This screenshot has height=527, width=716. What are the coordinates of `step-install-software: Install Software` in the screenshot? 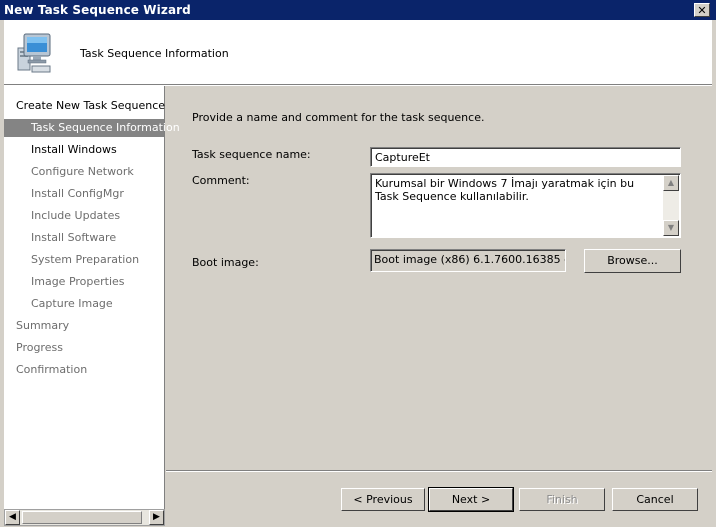 It's located at (74, 237).